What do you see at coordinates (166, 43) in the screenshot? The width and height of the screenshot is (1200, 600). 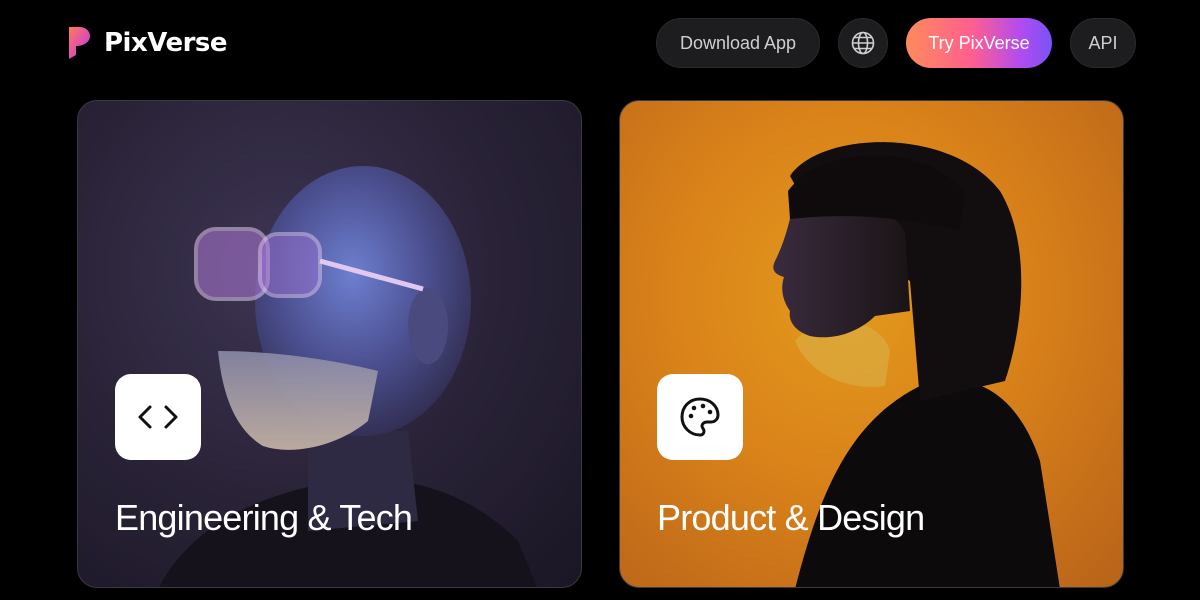 I see `brand-name: PixVerse` at bounding box center [166, 43].